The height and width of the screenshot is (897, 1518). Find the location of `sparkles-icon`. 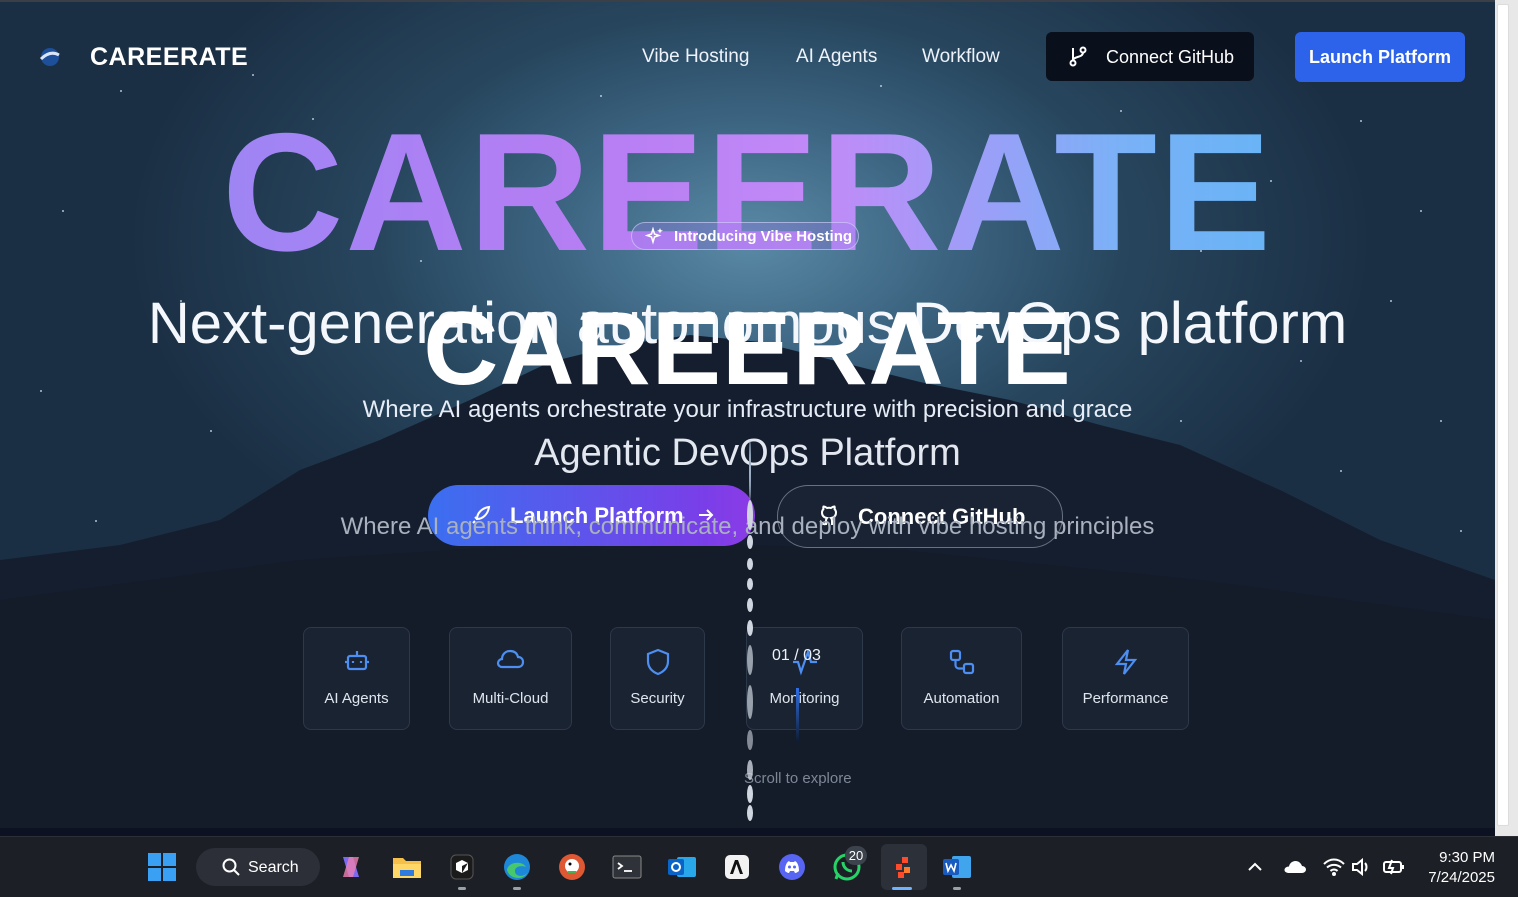

sparkles-icon is located at coordinates (654, 236).